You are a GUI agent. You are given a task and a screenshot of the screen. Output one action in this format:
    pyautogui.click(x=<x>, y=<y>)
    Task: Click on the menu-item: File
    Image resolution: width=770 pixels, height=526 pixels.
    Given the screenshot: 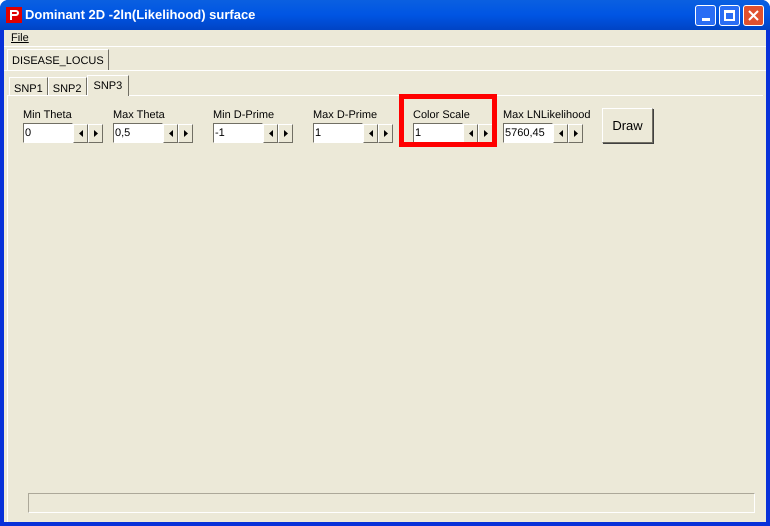 What is the action you would take?
    pyautogui.click(x=20, y=38)
    